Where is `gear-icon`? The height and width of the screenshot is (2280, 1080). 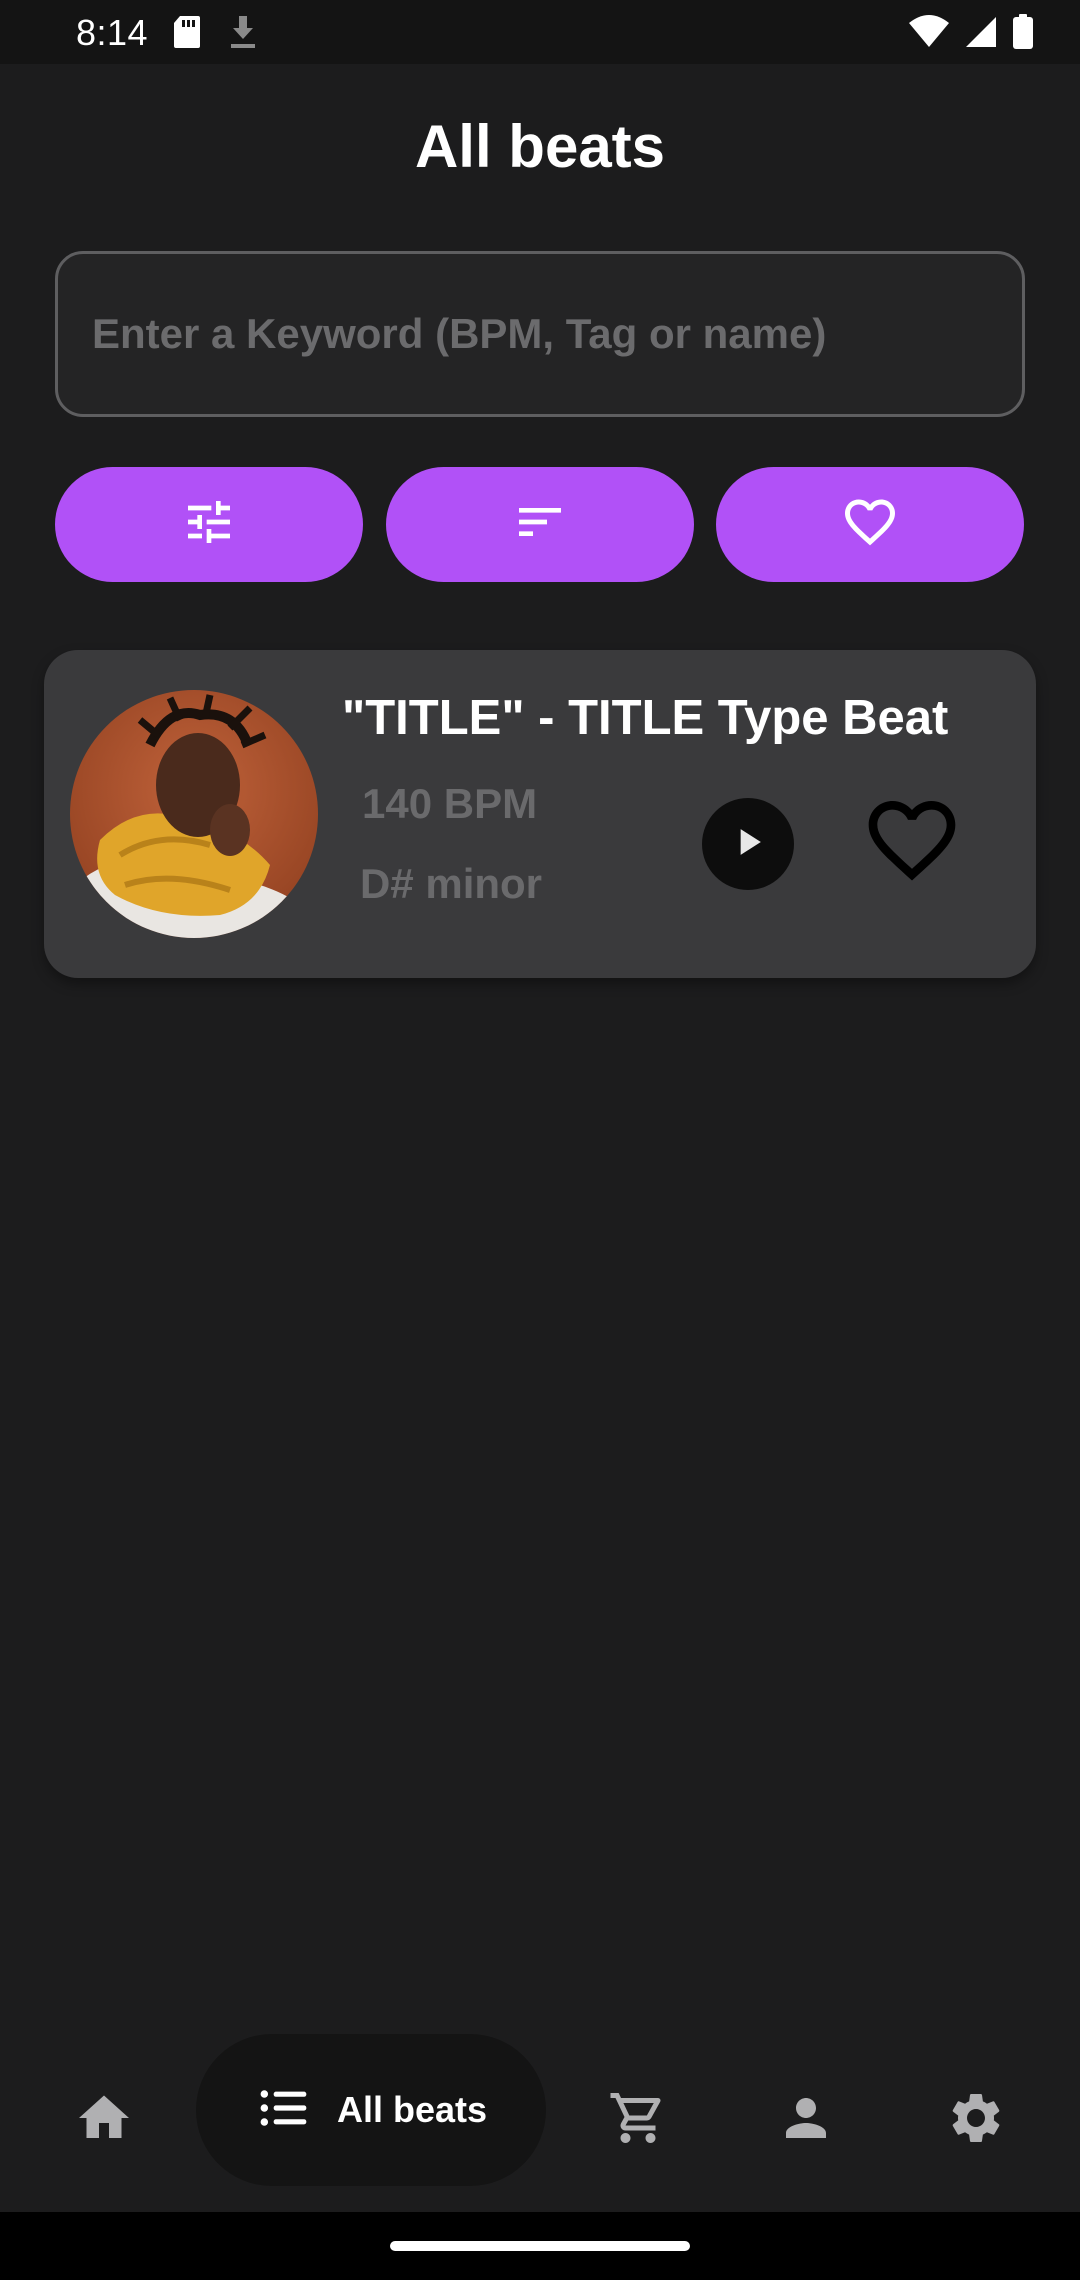 gear-icon is located at coordinates (976, 2120).